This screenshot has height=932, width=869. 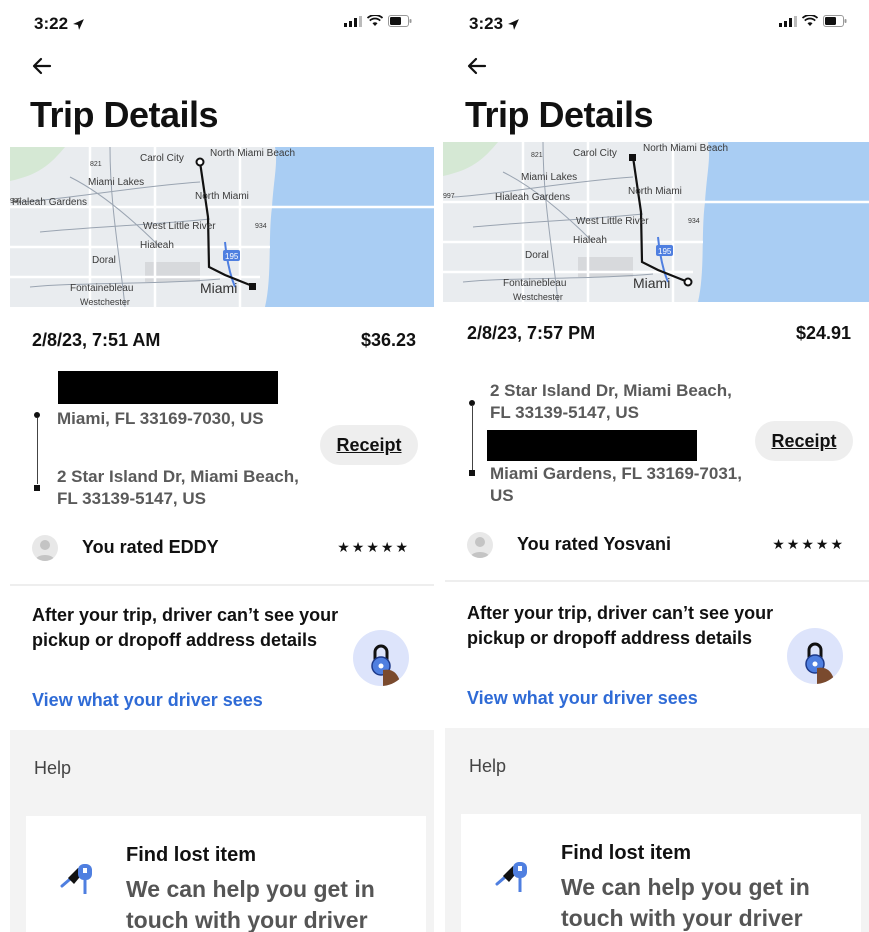 What do you see at coordinates (823, 333) in the screenshot?
I see `trip-price: $24.91` at bounding box center [823, 333].